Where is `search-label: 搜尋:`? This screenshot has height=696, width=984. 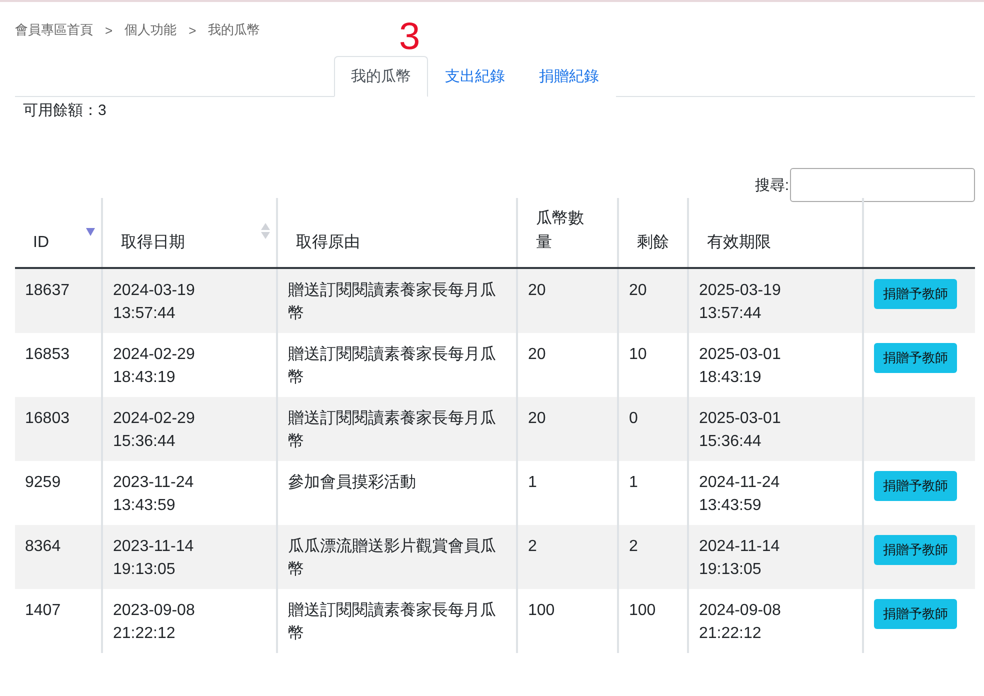 search-label: 搜尋: is located at coordinates (771, 185).